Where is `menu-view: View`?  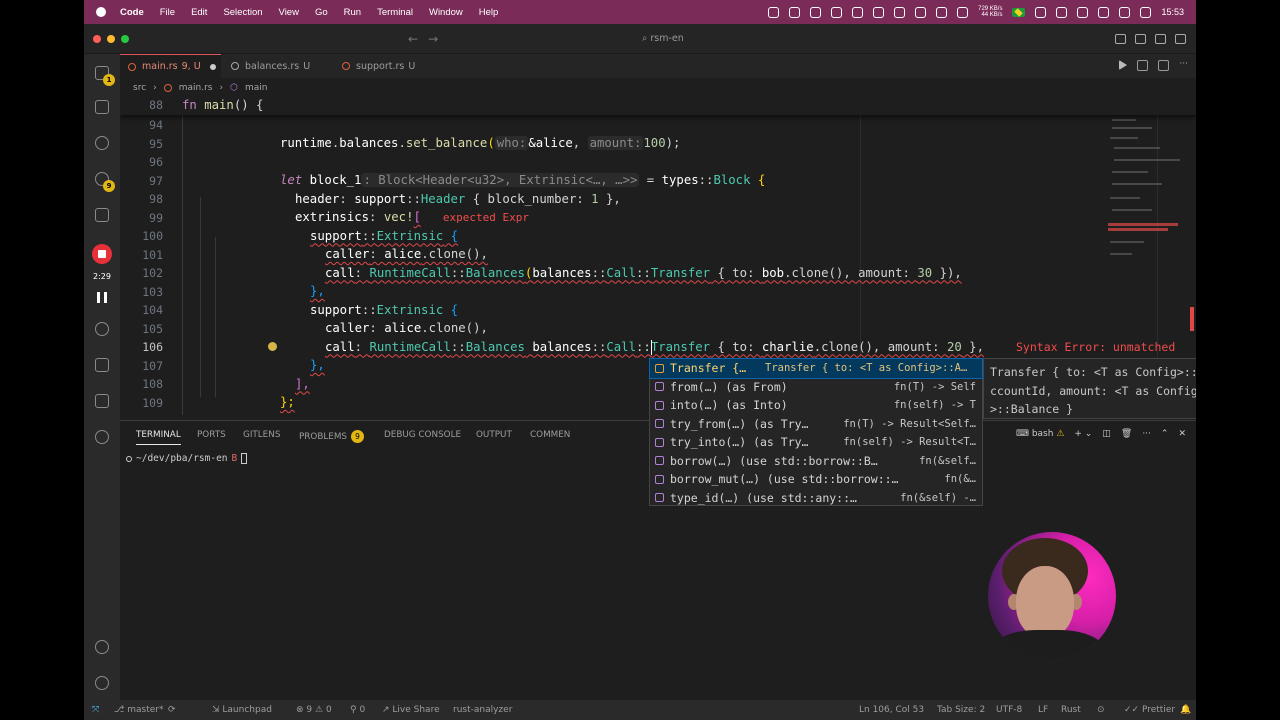
menu-view: View is located at coordinates (289, 12).